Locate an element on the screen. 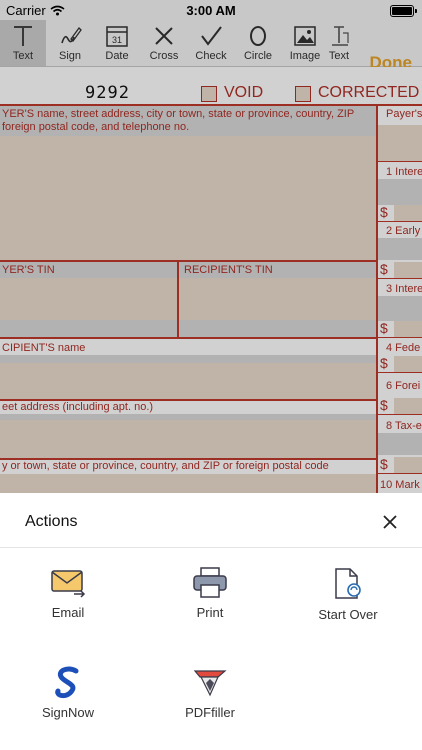 This screenshot has height=750, width=422. recipient-tin-label: RECIPIENT'S TIN is located at coordinates (228, 270).